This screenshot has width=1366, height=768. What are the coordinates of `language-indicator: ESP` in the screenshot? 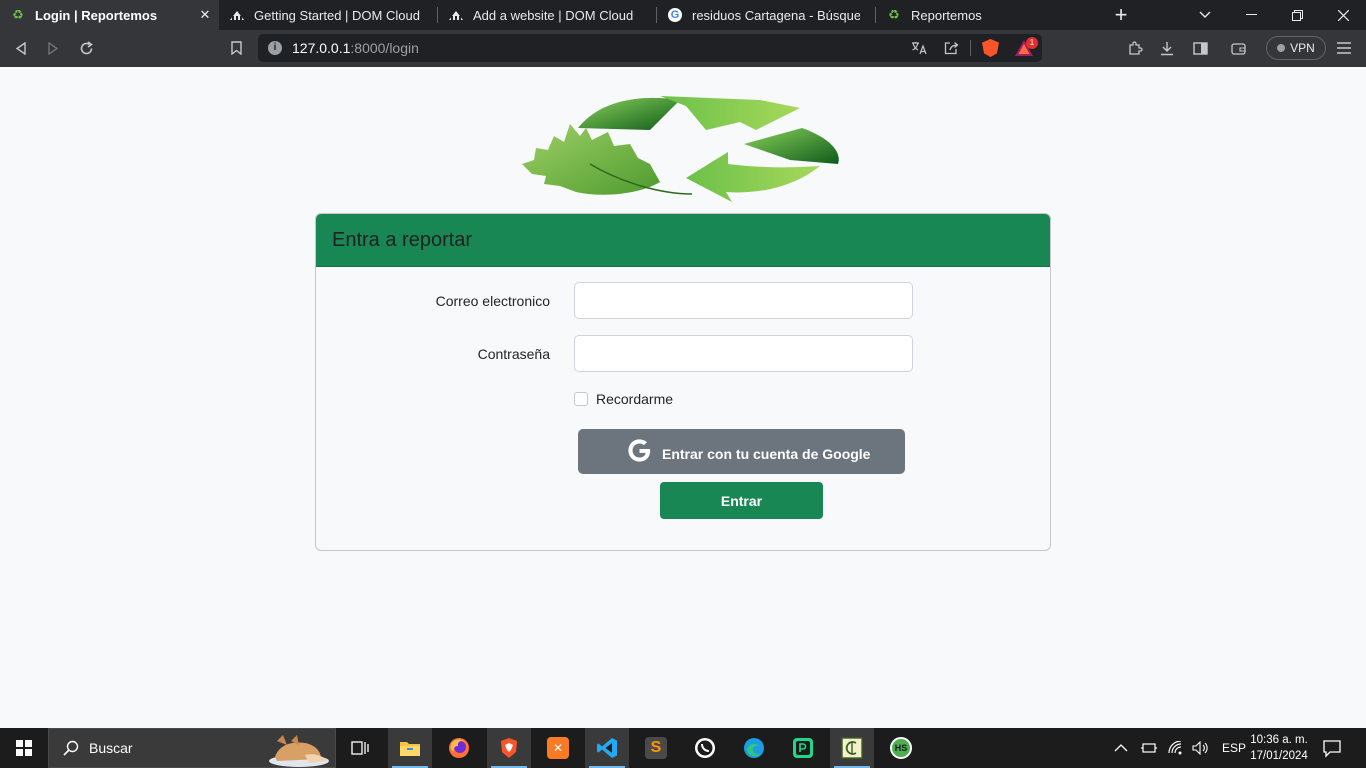 It's located at (1234, 748).